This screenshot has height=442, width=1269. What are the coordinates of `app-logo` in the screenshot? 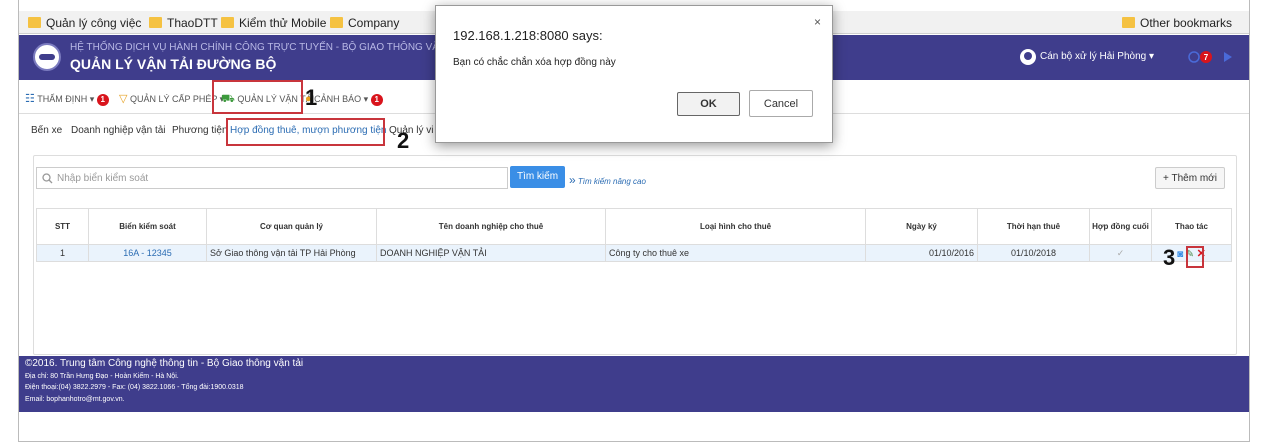 It's located at (47, 57).